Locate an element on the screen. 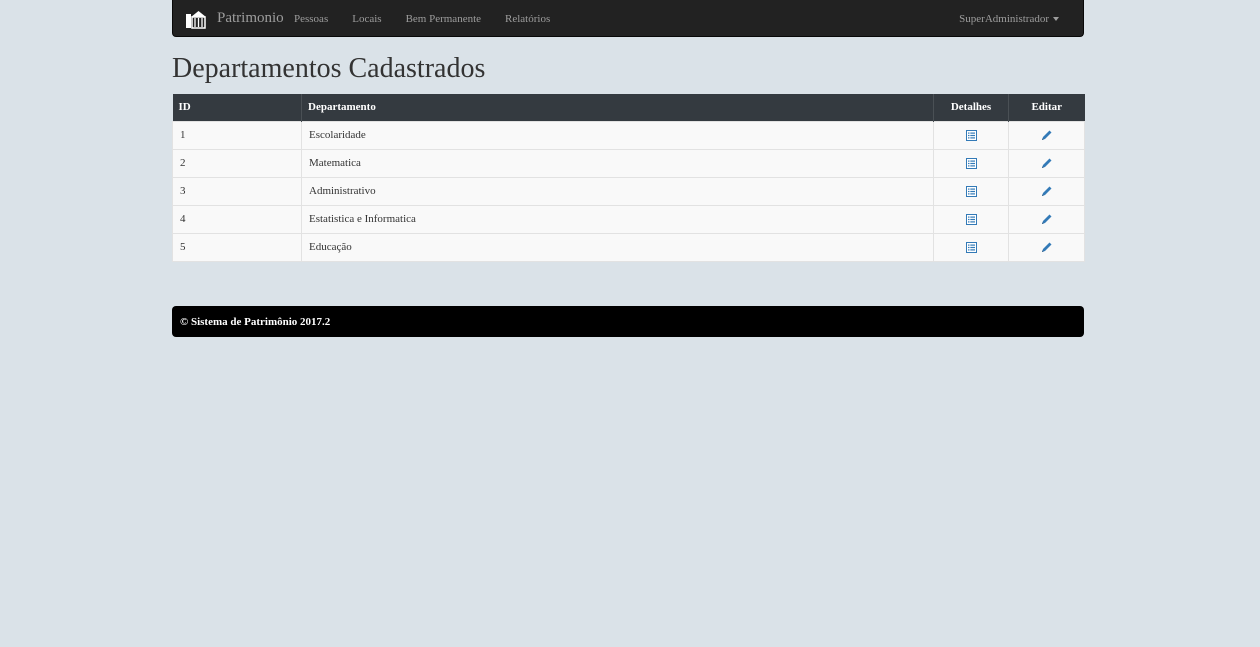 The image size is (1260, 647). cell-id: 3 is located at coordinates (237, 190).